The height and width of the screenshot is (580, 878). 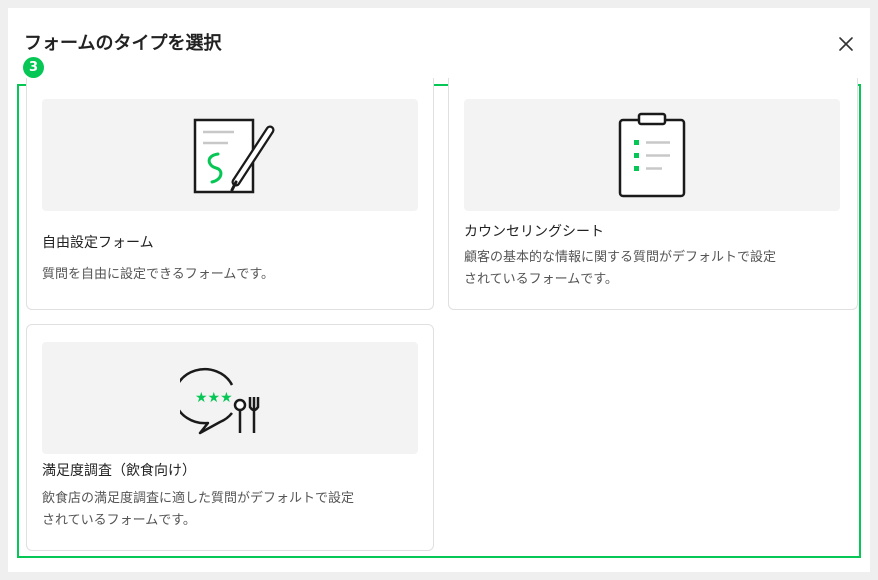 What do you see at coordinates (123, 43) in the screenshot?
I see `dialog-title: フォームのタイプを選択` at bounding box center [123, 43].